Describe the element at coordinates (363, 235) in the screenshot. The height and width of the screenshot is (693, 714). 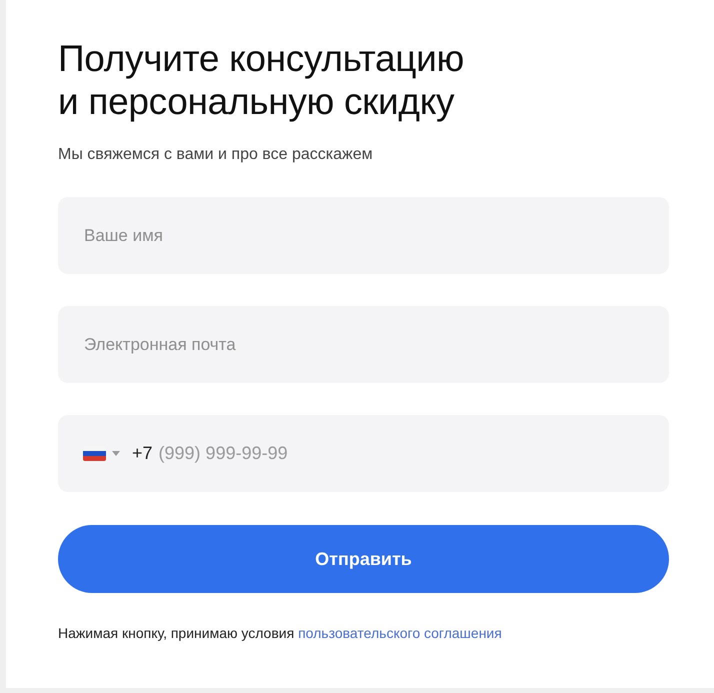
I see `input-field: Ваше имя` at that location.